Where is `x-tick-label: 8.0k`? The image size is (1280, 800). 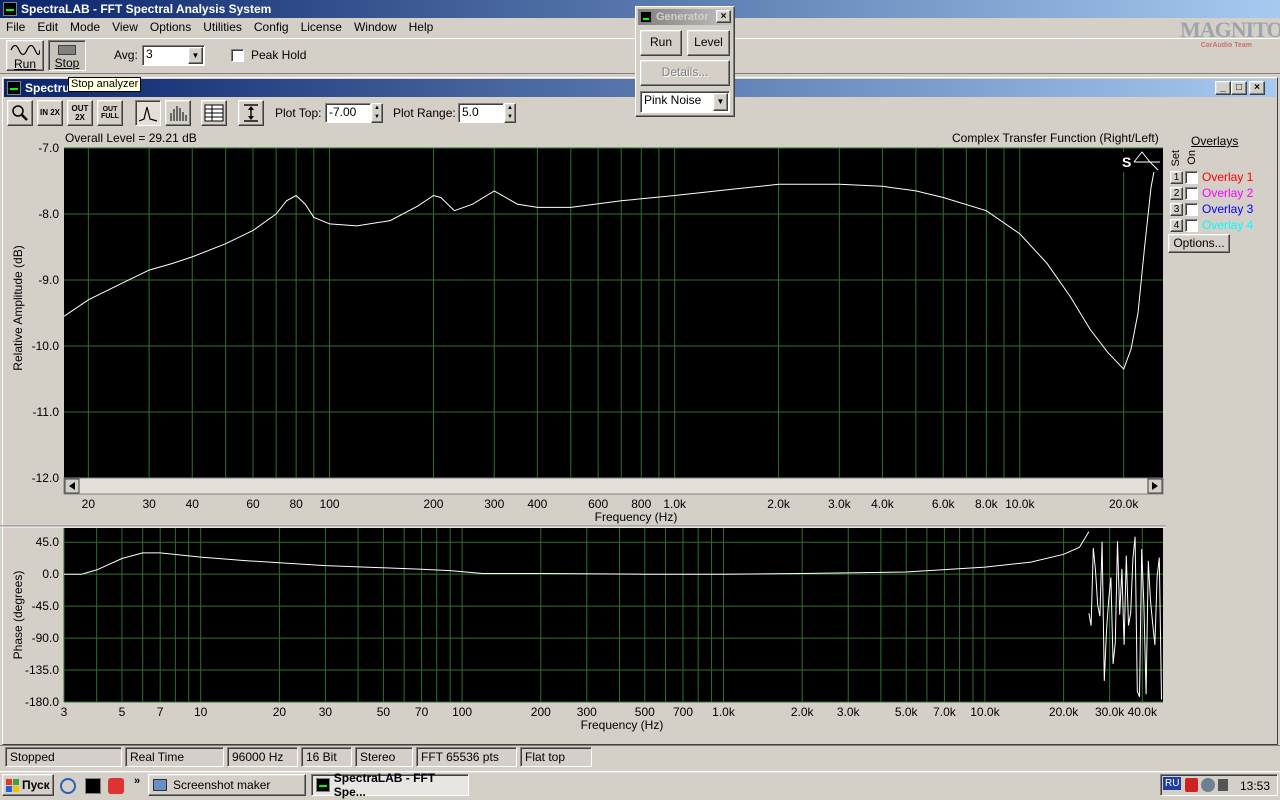
x-tick-label: 8.0k is located at coordinates (987, 504).